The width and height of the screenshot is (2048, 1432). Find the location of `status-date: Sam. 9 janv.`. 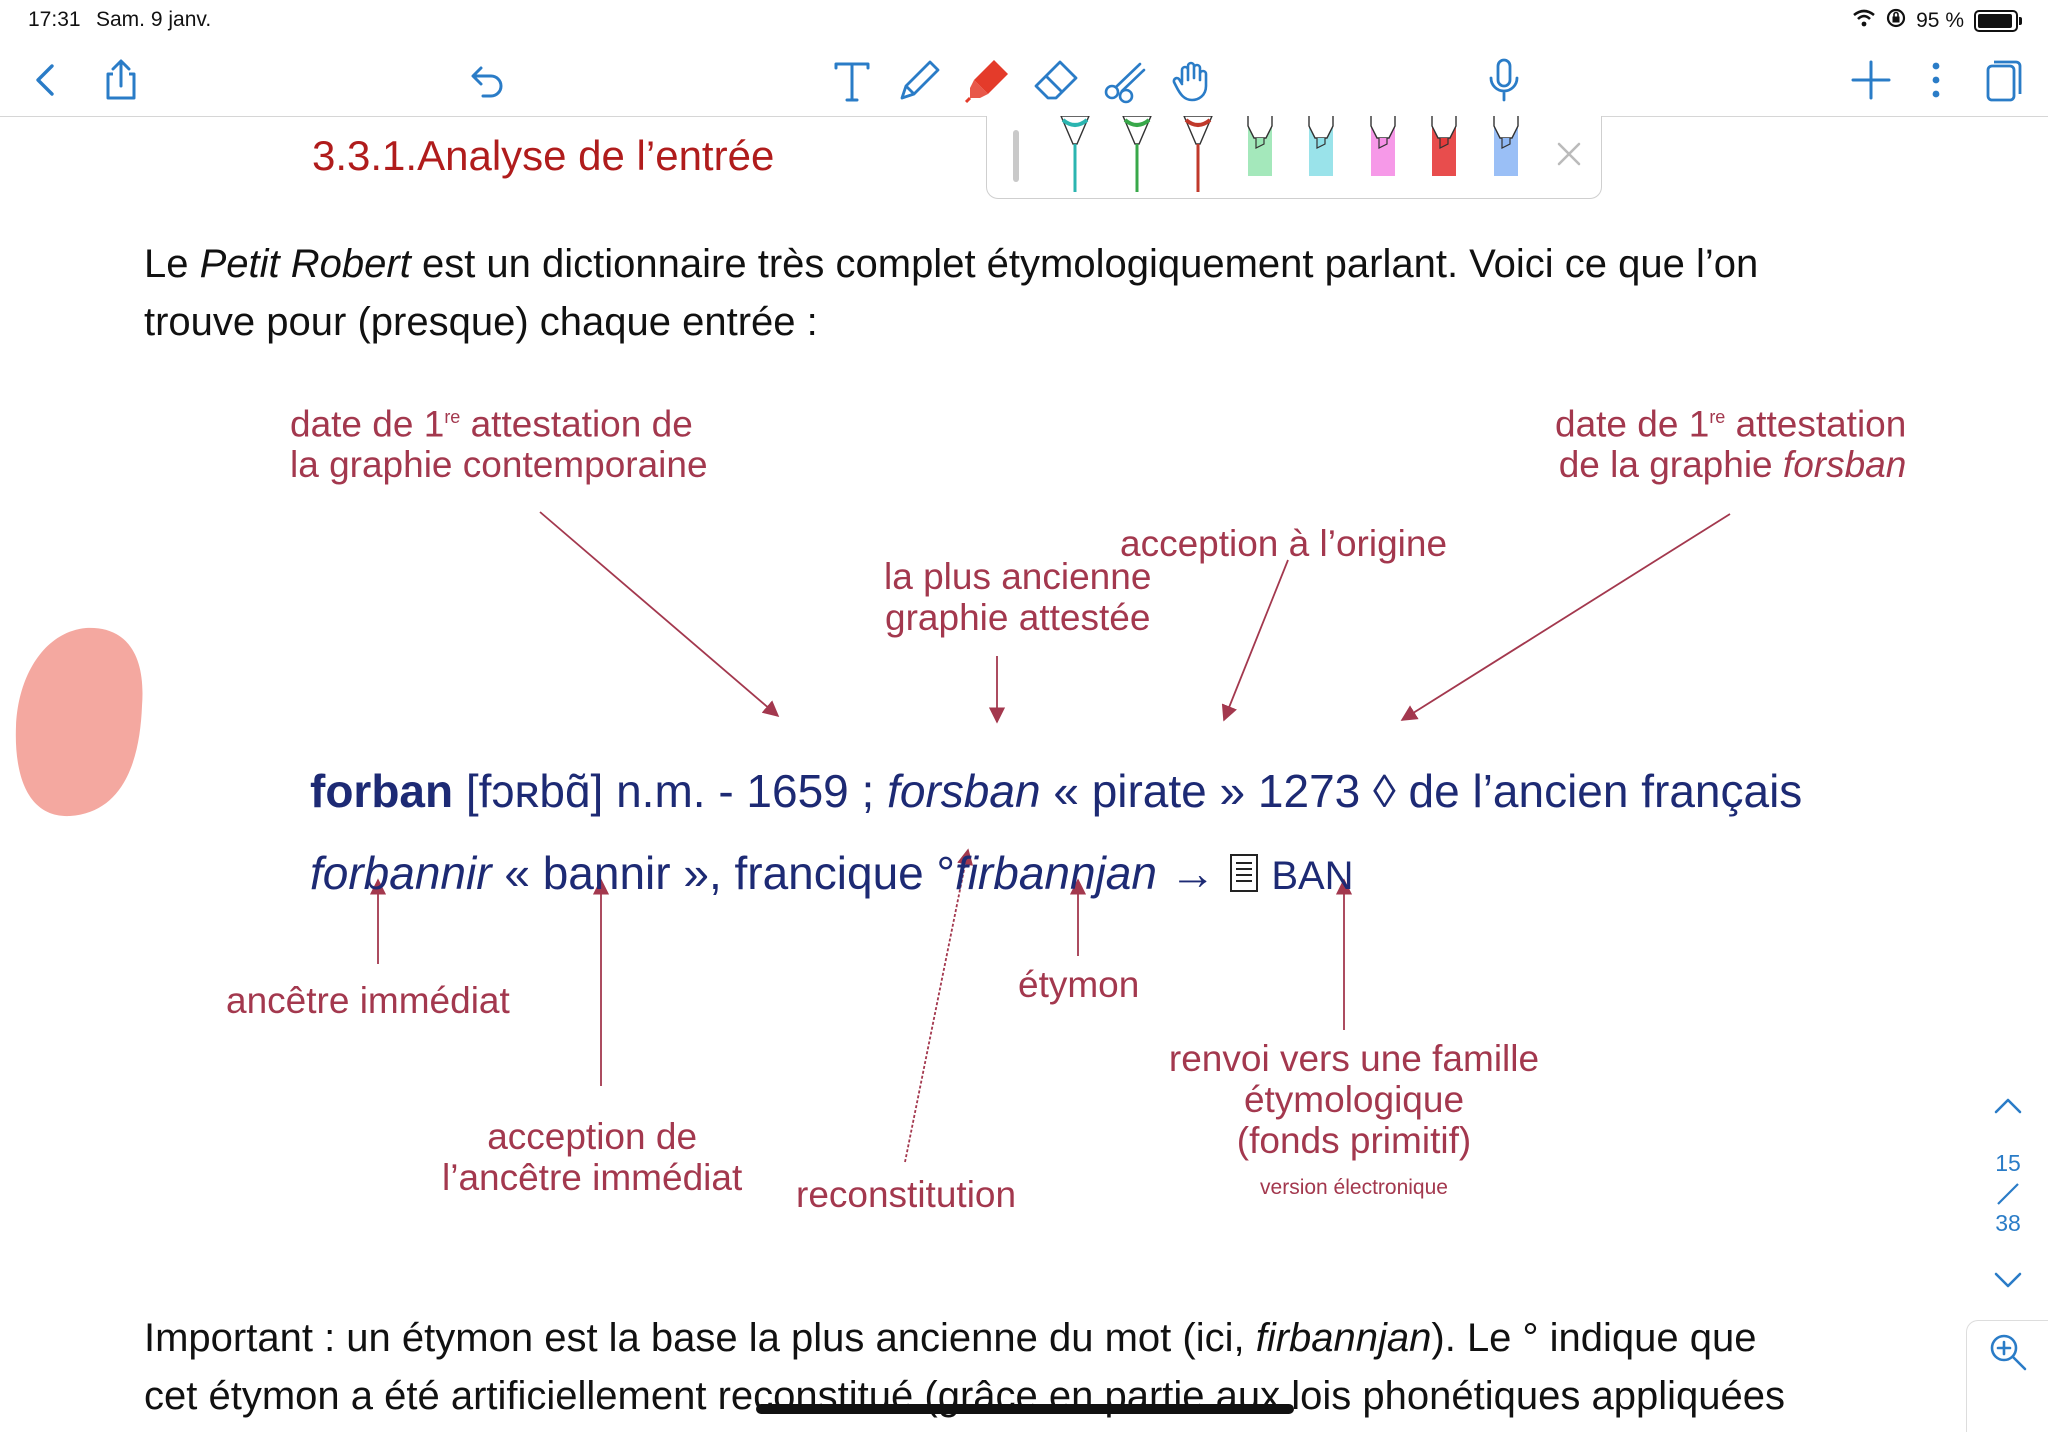

status-date: Sam. 9 janv. is located at coordinates (154, 19).